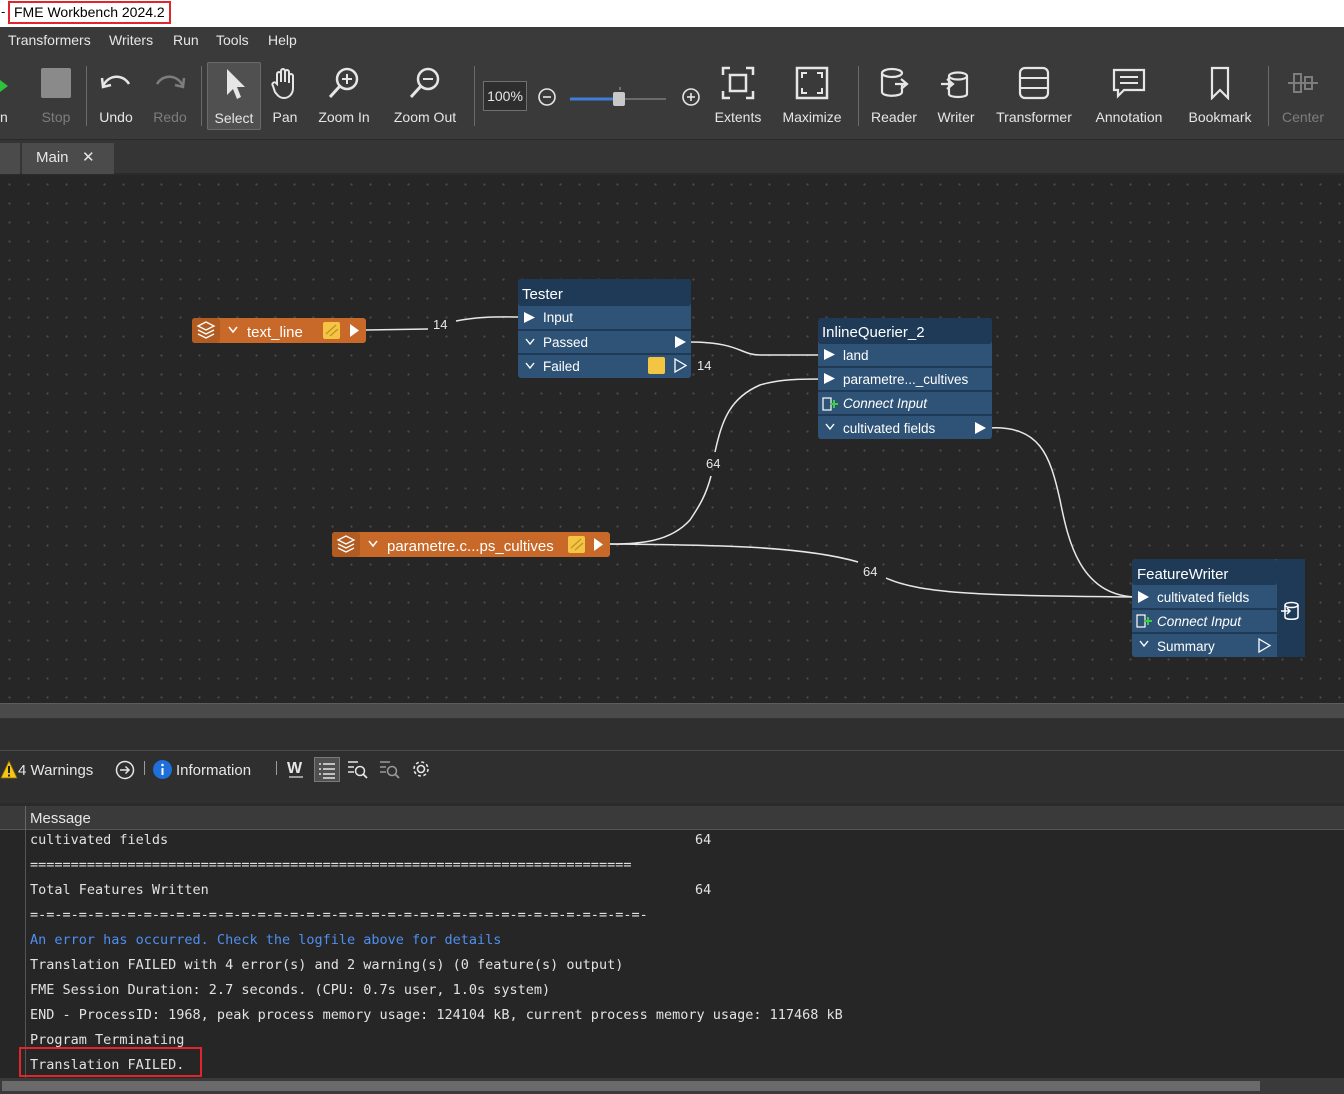 This screenshot has height=1094, width=1344. What do you see at coordinates (3, 11) in the screenshot?
I see `title-dash: -` at bounding box center [3, 11].